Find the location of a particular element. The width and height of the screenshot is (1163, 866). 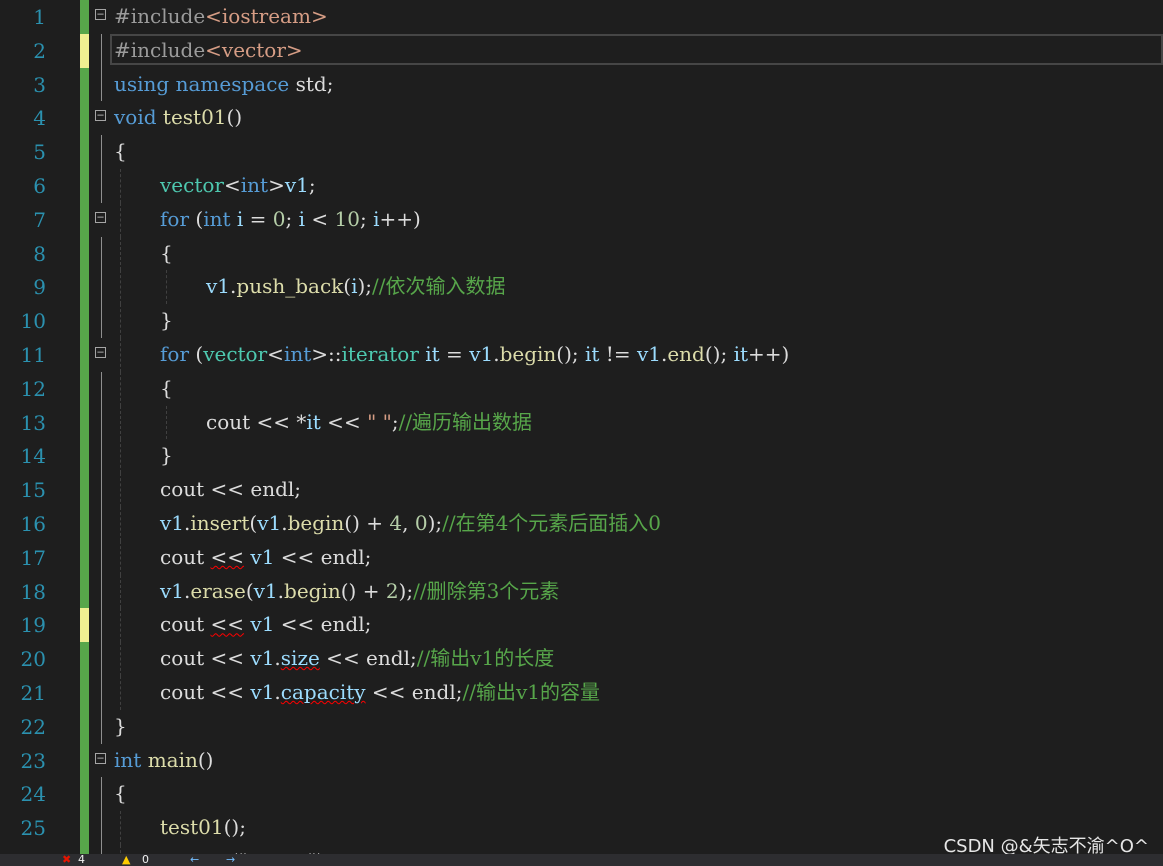

code-line: 10} is located at coordinates (581, 321).